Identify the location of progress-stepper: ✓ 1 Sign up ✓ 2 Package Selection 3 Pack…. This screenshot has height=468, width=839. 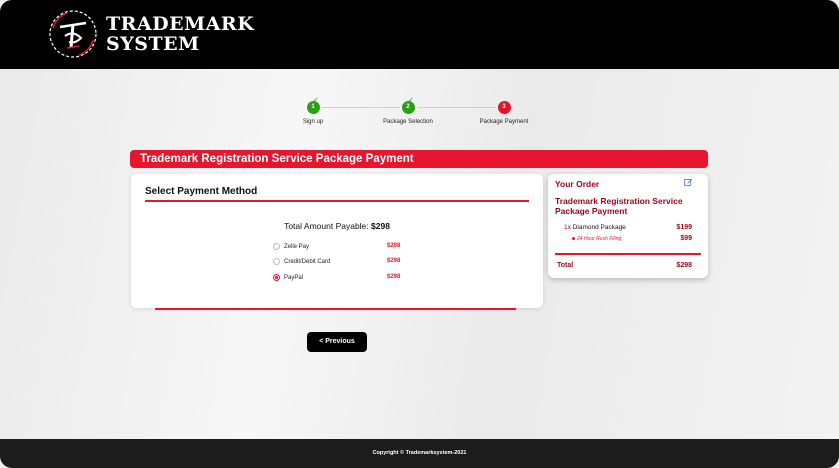
(420, 116).